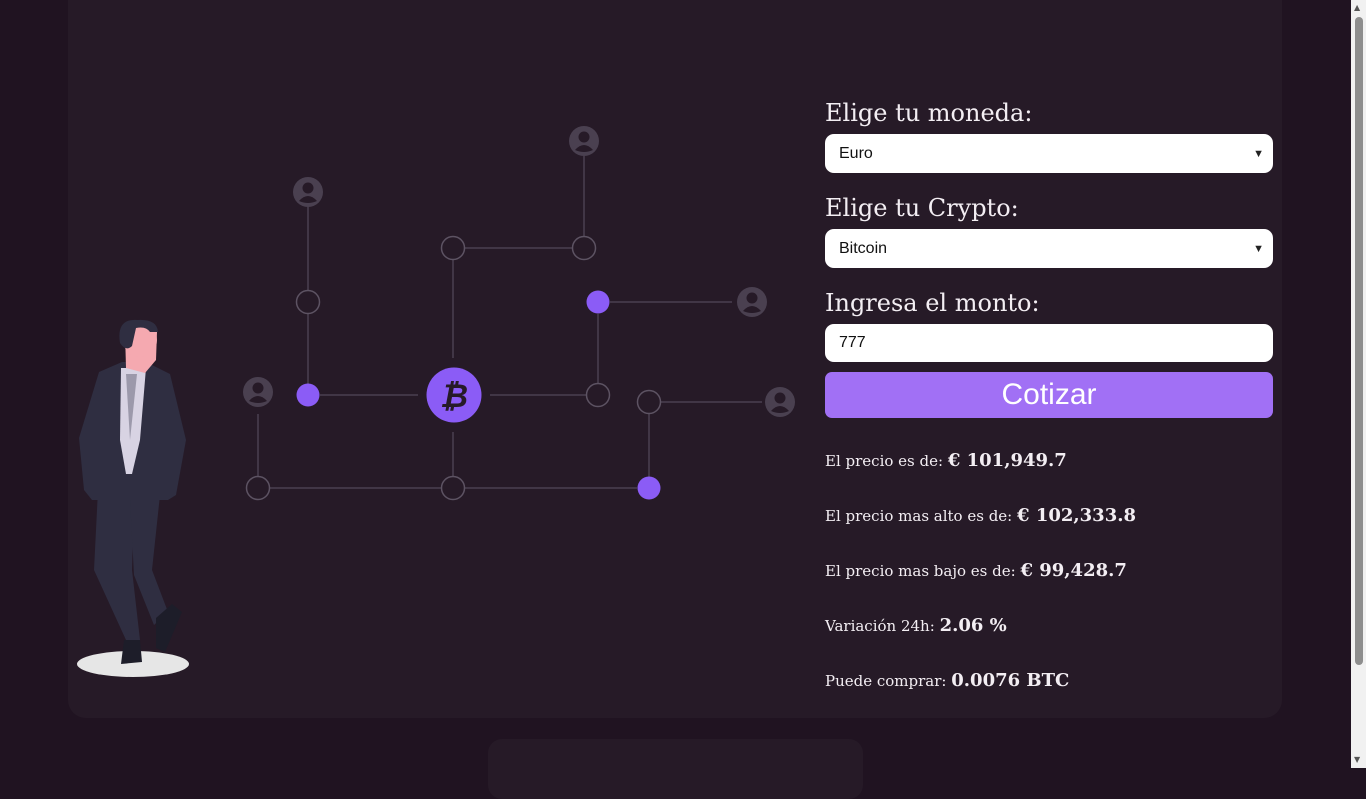  Describe the element at coordinates (856, 153) in the screenshot. I see `currency-select-value: Euro` at that location.